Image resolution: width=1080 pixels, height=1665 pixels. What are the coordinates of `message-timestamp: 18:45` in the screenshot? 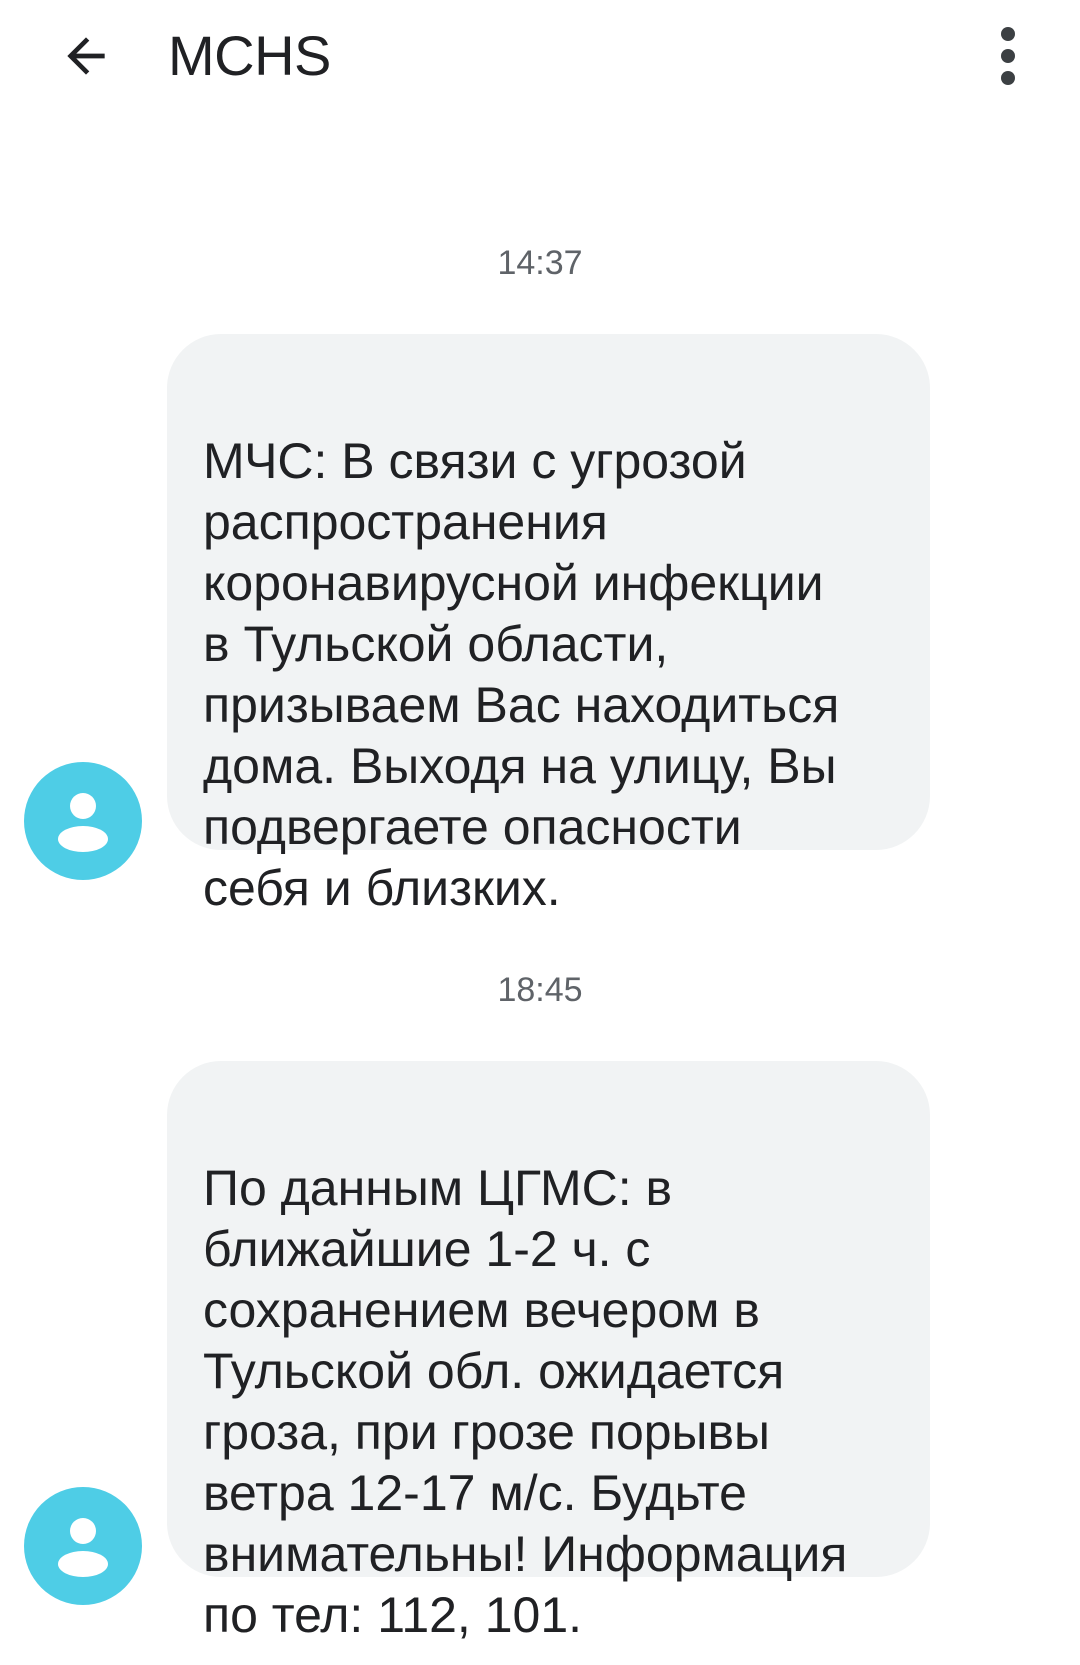 It's located at (540, 990).